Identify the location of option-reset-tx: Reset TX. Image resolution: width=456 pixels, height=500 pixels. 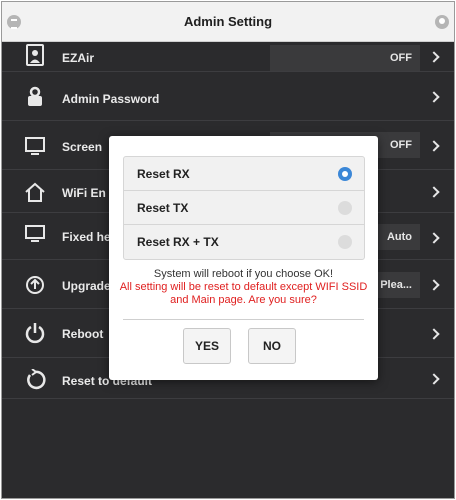
(244, 208).